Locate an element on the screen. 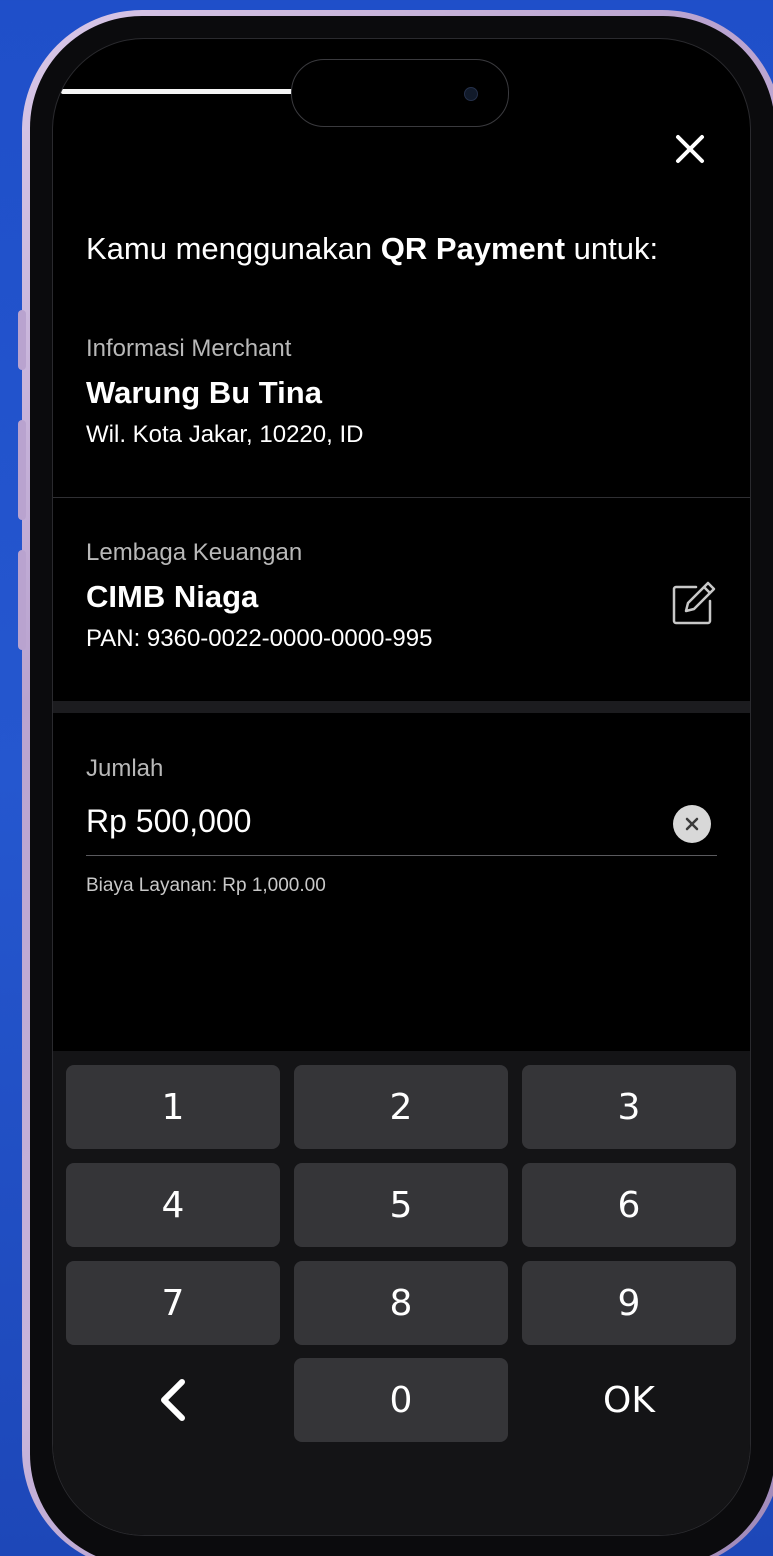 The height and width of the screenshot is (1556, 773). title-suffix: untuk: is located at coordinates (612, 248).